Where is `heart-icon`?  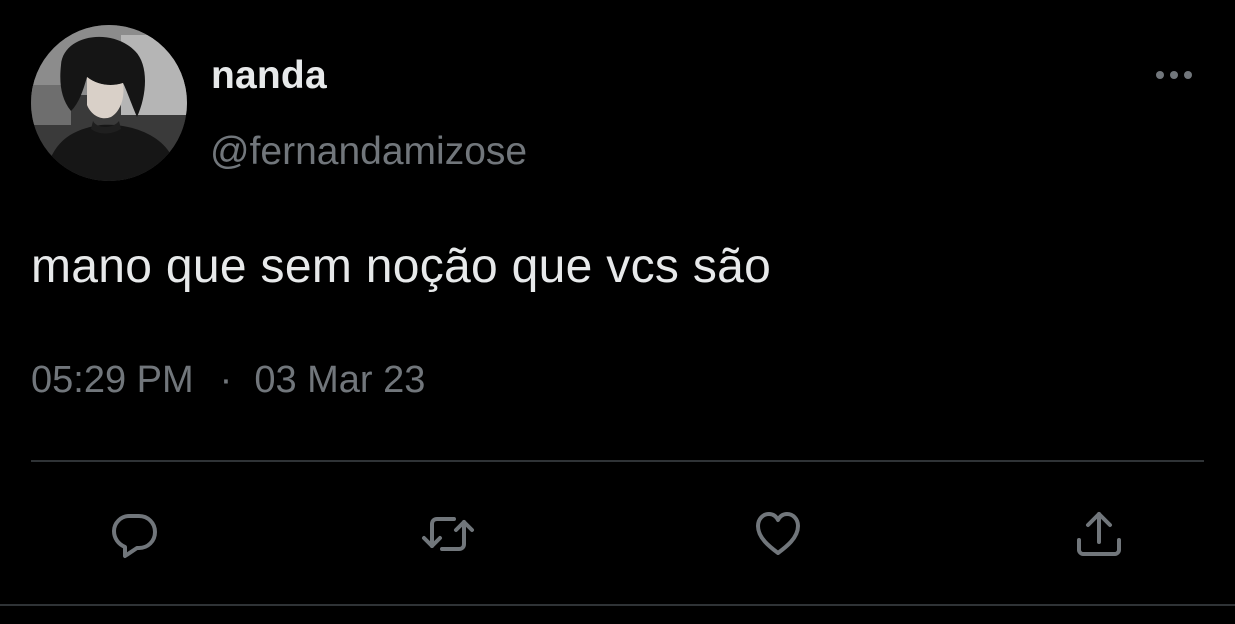
heart-icon is located at coordinates (778, 533).